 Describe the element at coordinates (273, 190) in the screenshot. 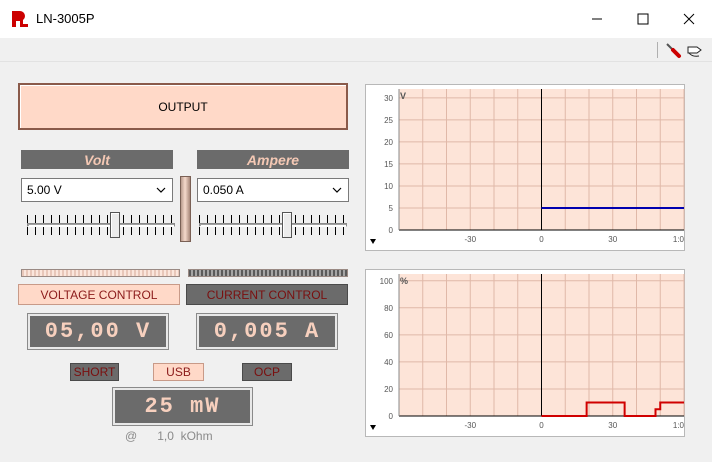

I see `ampere-select: 0.050 A` at that location.